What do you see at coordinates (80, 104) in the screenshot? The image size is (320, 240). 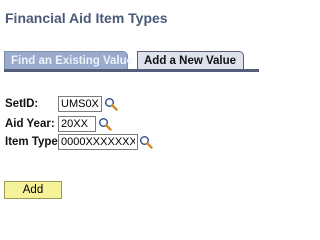 I see `setid-field` at bounding box center [80, 104].